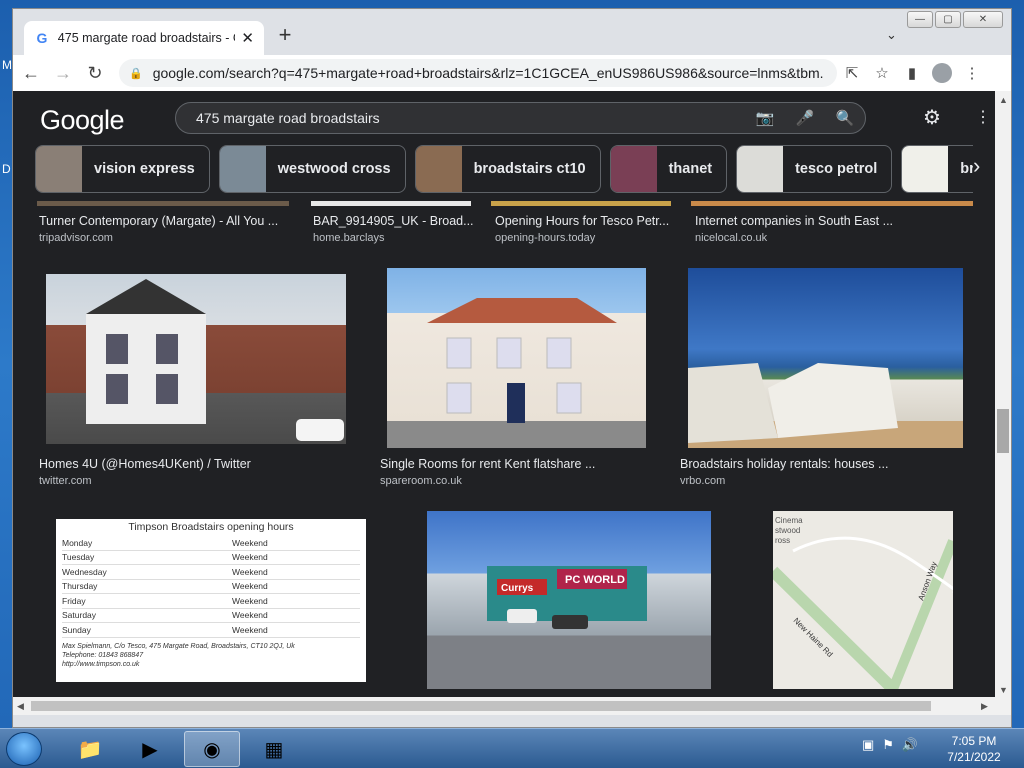 The width and height of the screenshot is (1024, 768). I want to click on tab-title: 475 margate road broadstairs - G, so click(146, 38).